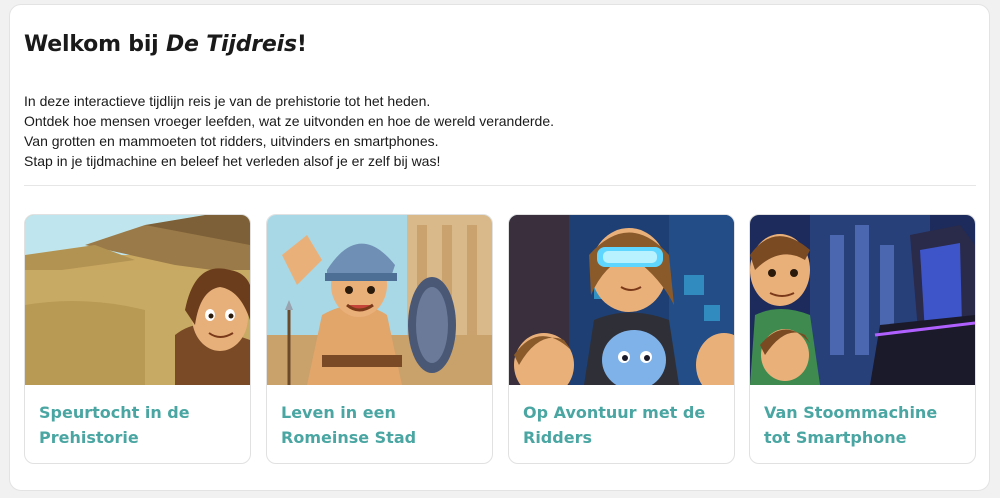  I want to click on roman-soldier-illustration, so click(379, 300).